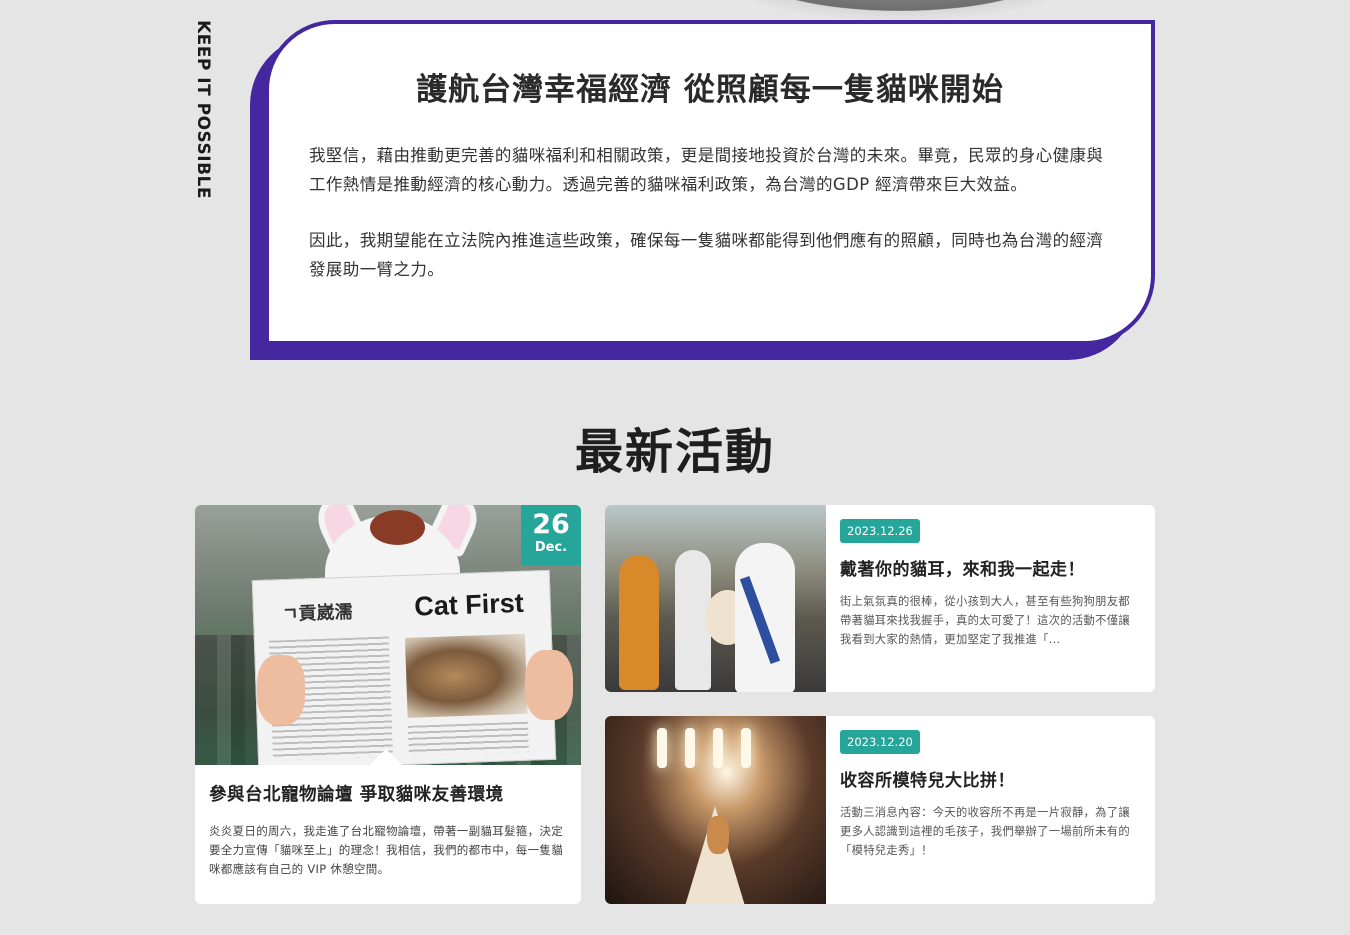  Describe the element at coordinates (880, 742) in the screenshot. I see `news-date-tag: 2023.12.20` at that location.